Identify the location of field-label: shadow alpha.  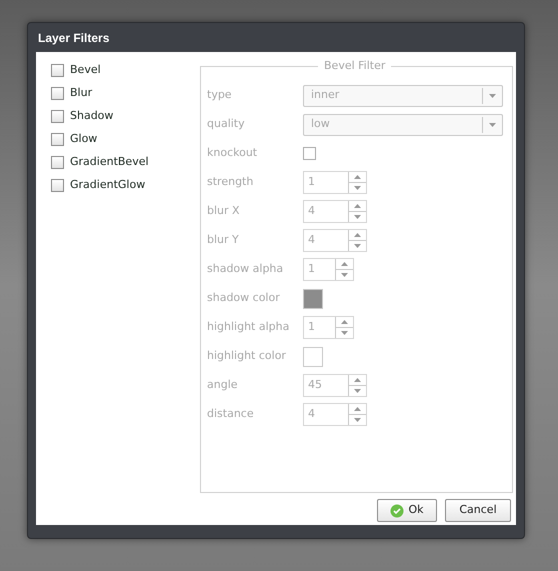
(245, 269).